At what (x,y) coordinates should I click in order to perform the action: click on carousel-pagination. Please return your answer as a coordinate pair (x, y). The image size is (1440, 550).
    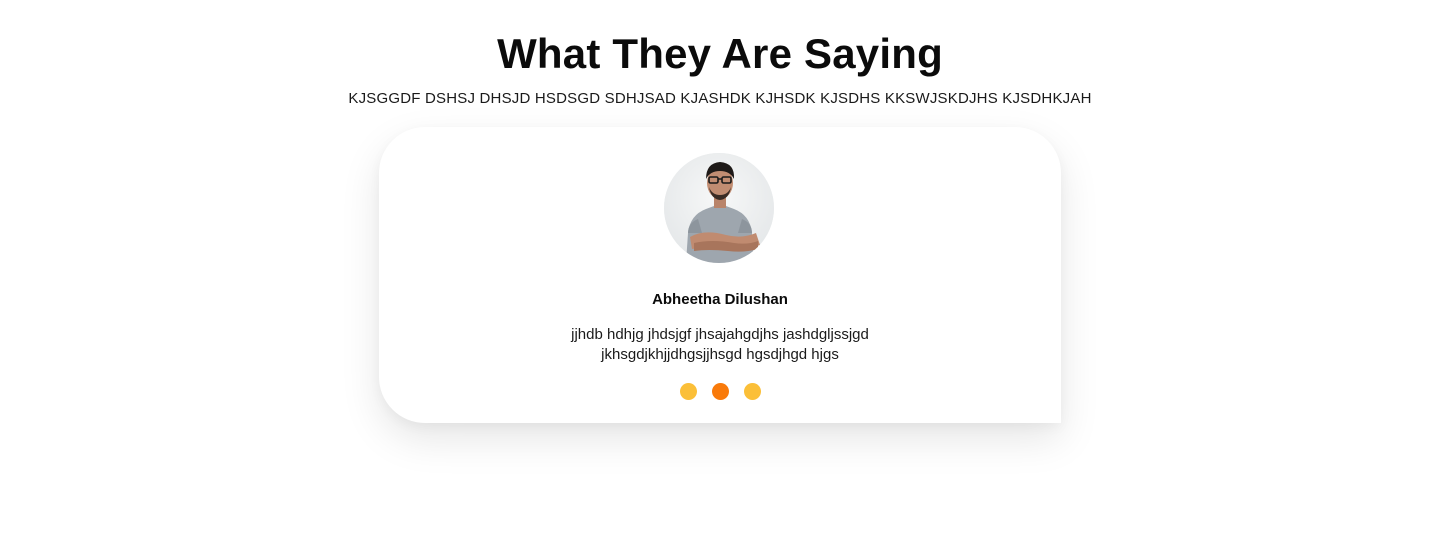
    Looking at the image, I should click on (720, 391).